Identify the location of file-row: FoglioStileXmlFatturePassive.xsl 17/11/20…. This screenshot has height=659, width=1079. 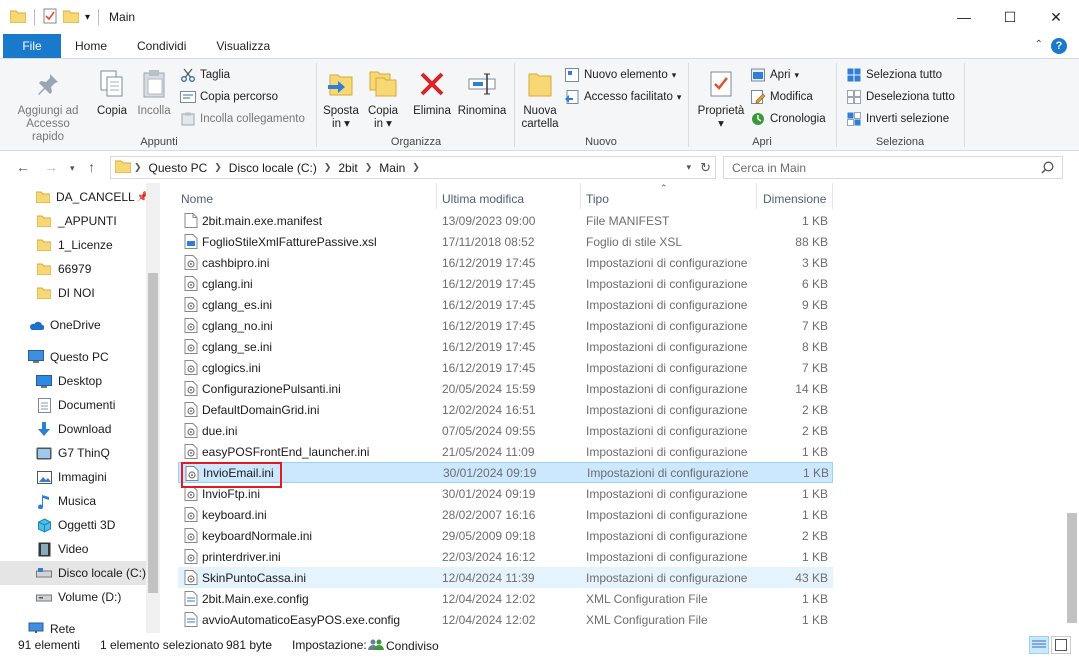
(505, 241).